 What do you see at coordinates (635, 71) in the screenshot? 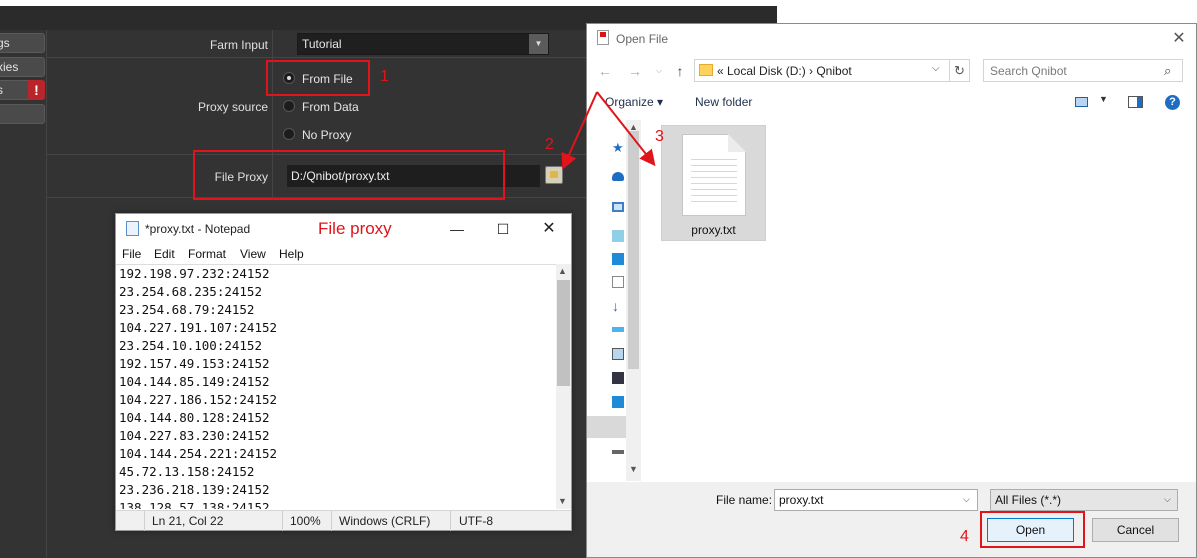
I see `forward-arrow-icon: →` at bounding box center [635, 71].